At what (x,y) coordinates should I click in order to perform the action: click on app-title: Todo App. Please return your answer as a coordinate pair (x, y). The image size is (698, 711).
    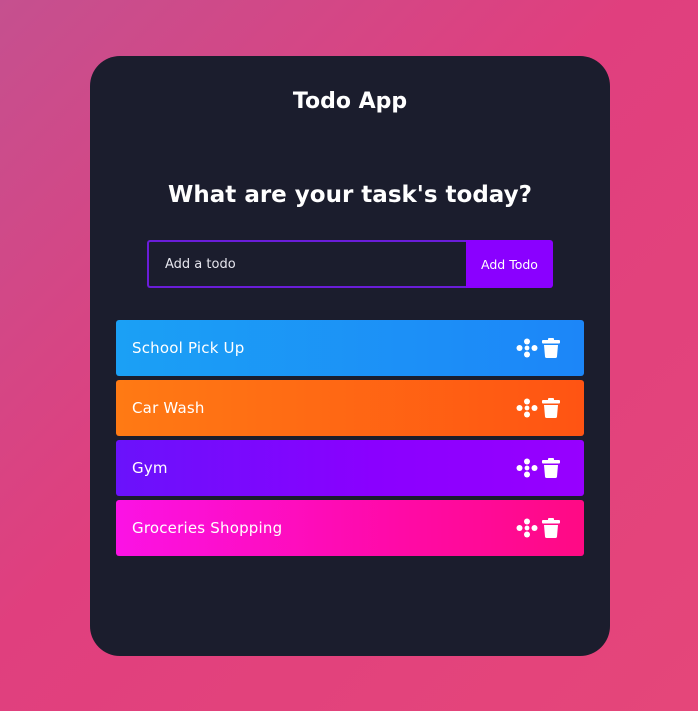
    Looking at the image, I should click on (350, 101).